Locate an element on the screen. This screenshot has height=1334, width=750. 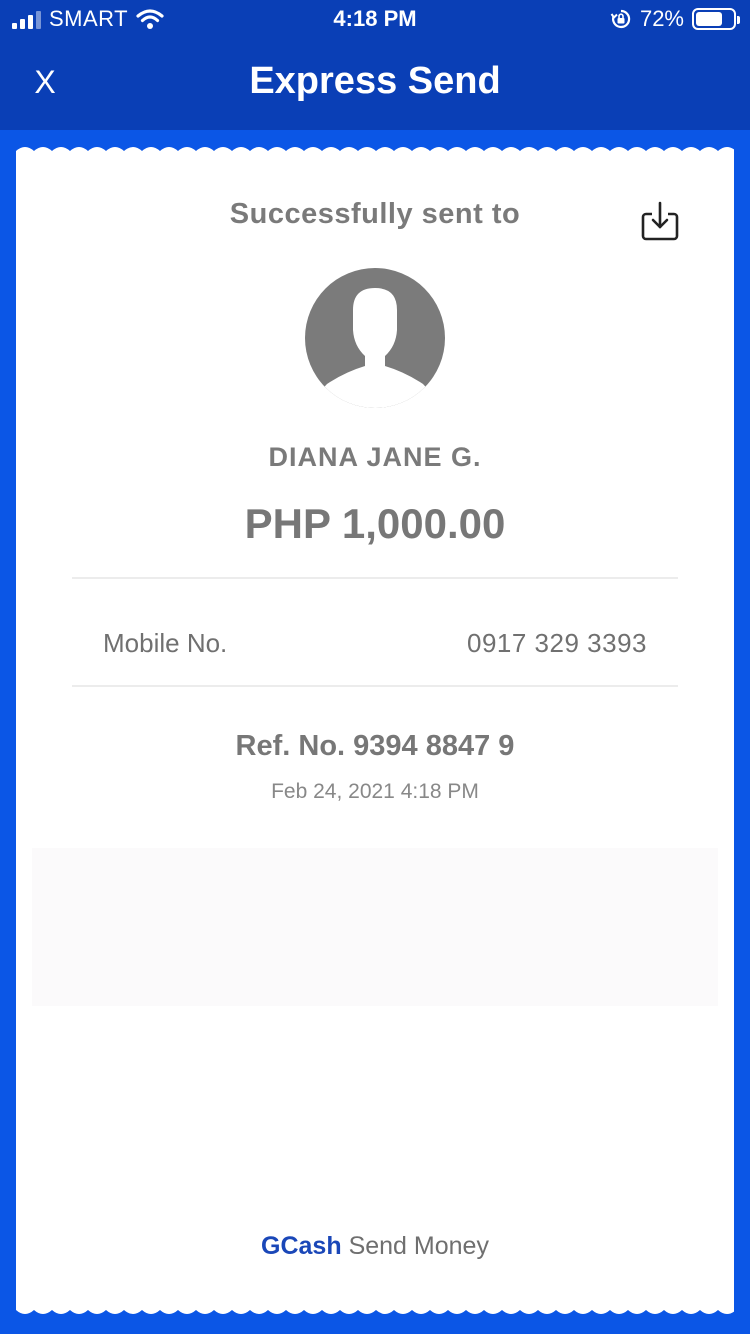
receipt-top-edge is located at coordinates (375, 152).